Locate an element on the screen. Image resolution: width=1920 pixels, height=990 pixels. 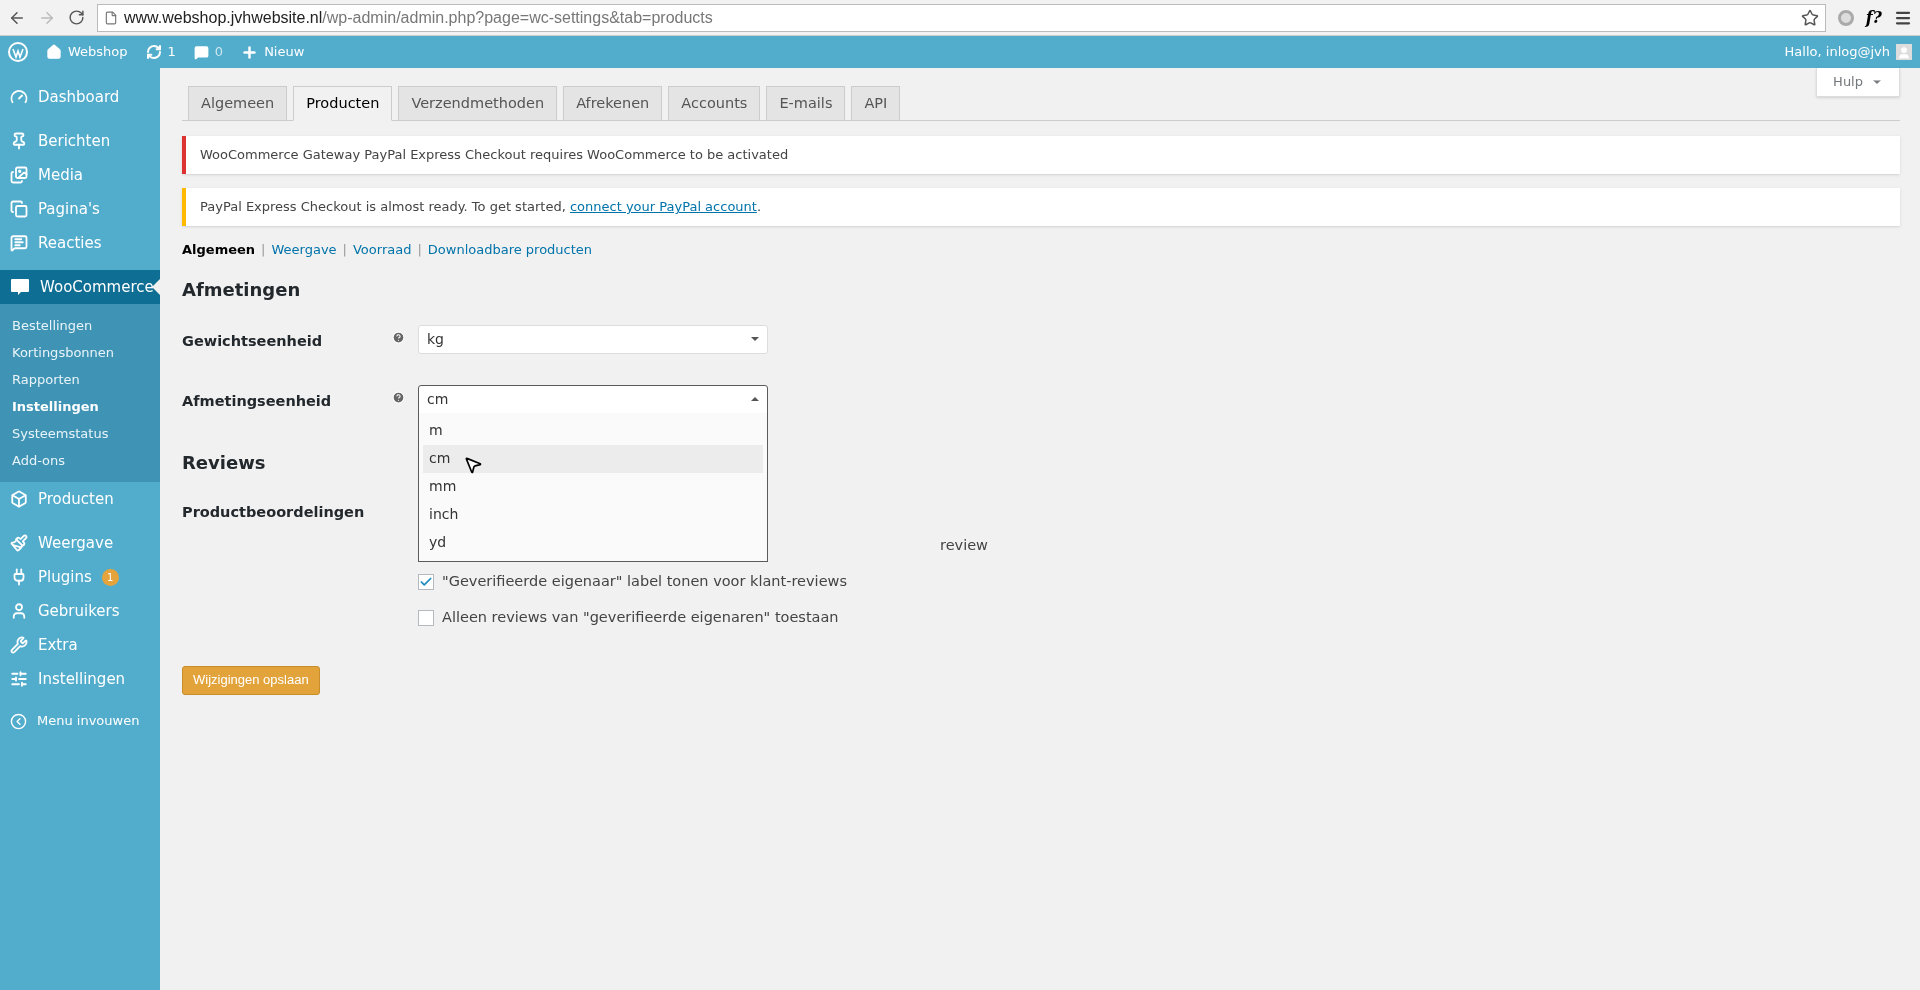
settings-tab: E-mails is located at coordinates (806, 103).